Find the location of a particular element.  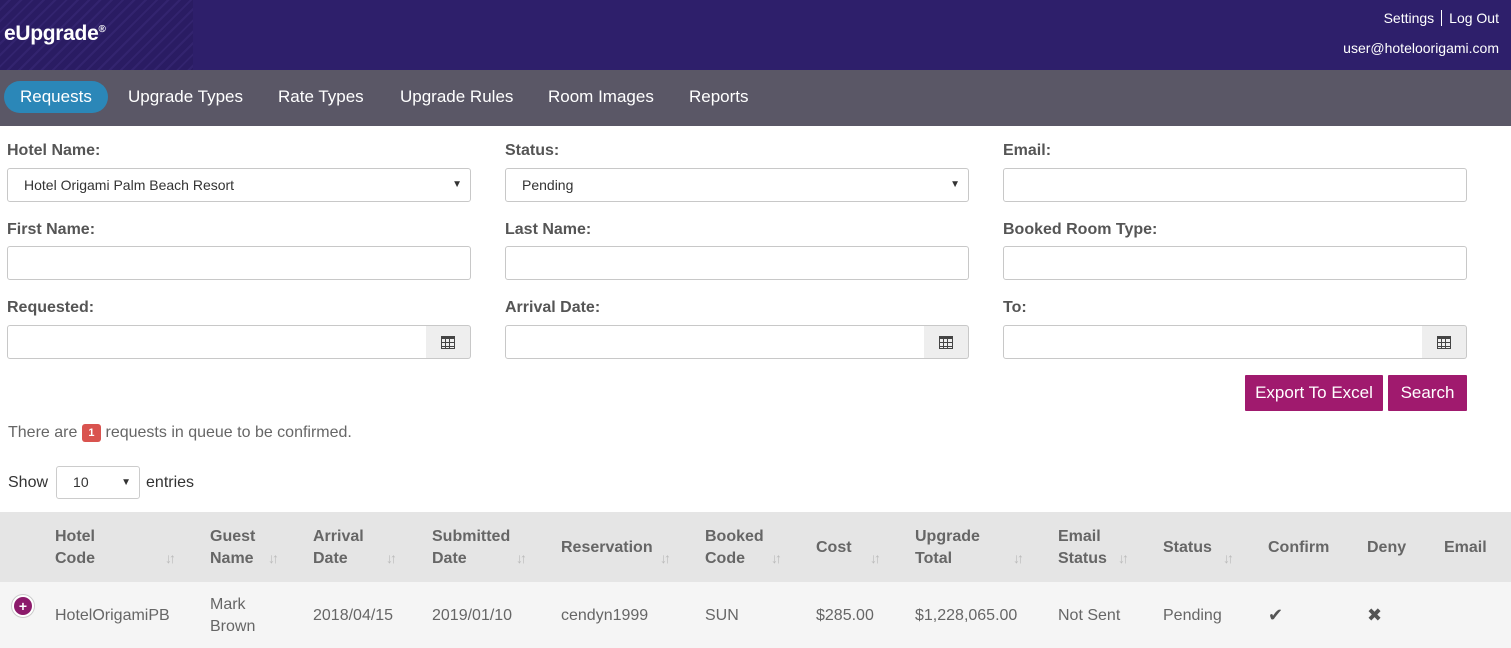

brand-logo: eUpgrade® is located at coordinates (55, 34).